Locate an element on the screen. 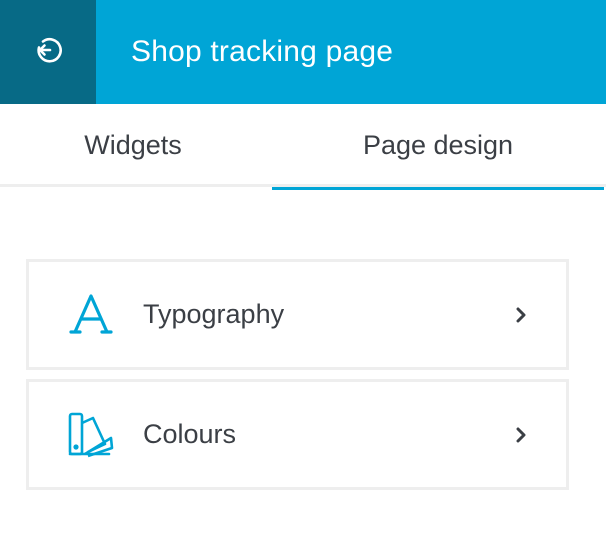 The image size is (606, 538). back-button is located at coordinates (48, 52).